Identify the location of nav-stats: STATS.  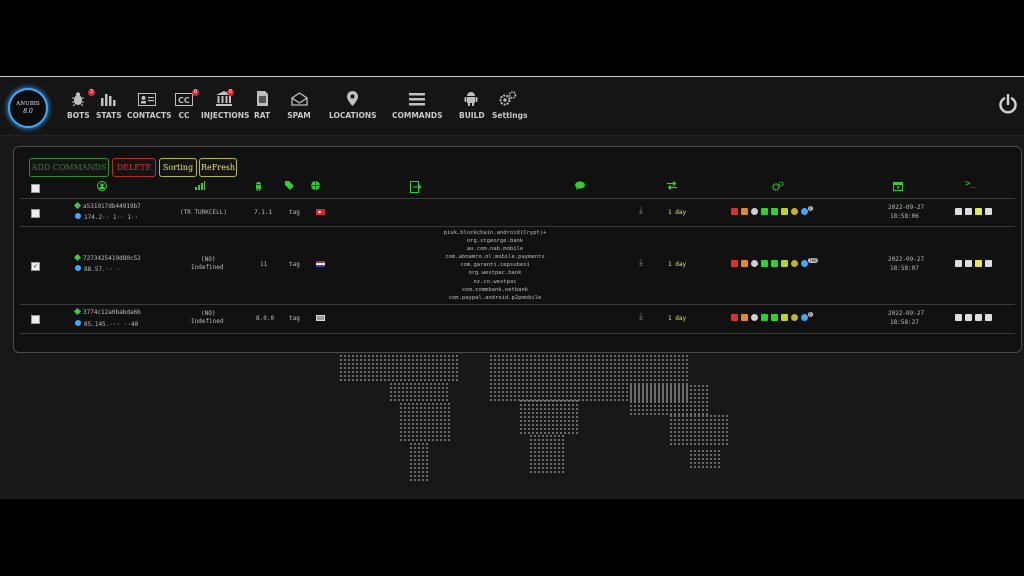
(109, 105).